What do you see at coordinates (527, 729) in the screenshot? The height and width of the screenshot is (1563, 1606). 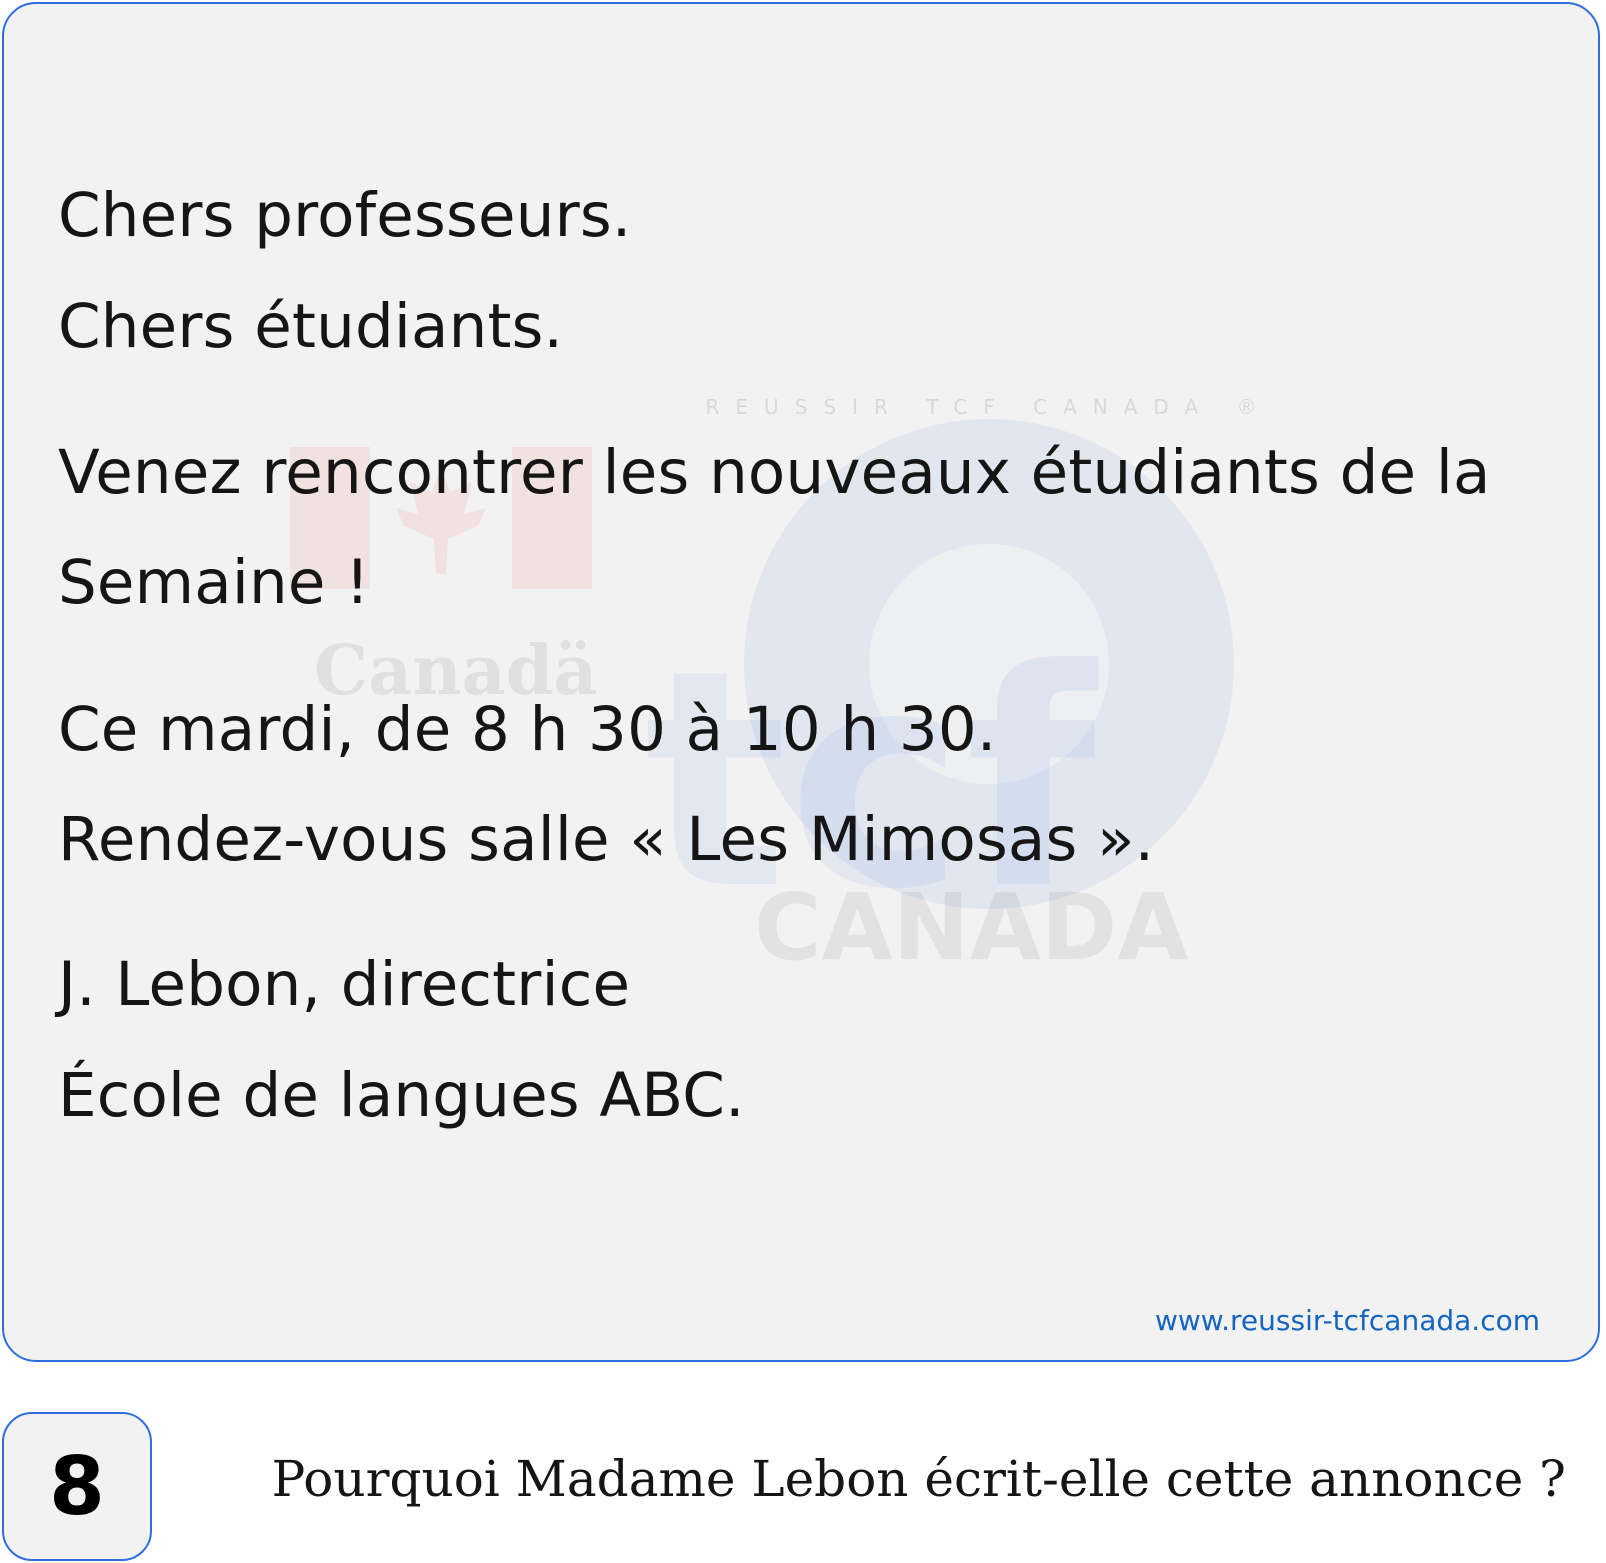 I see `schedule-line: Ce mardi, de 8 h 30 à 10 h 30.` at bounding box center [527, 729].